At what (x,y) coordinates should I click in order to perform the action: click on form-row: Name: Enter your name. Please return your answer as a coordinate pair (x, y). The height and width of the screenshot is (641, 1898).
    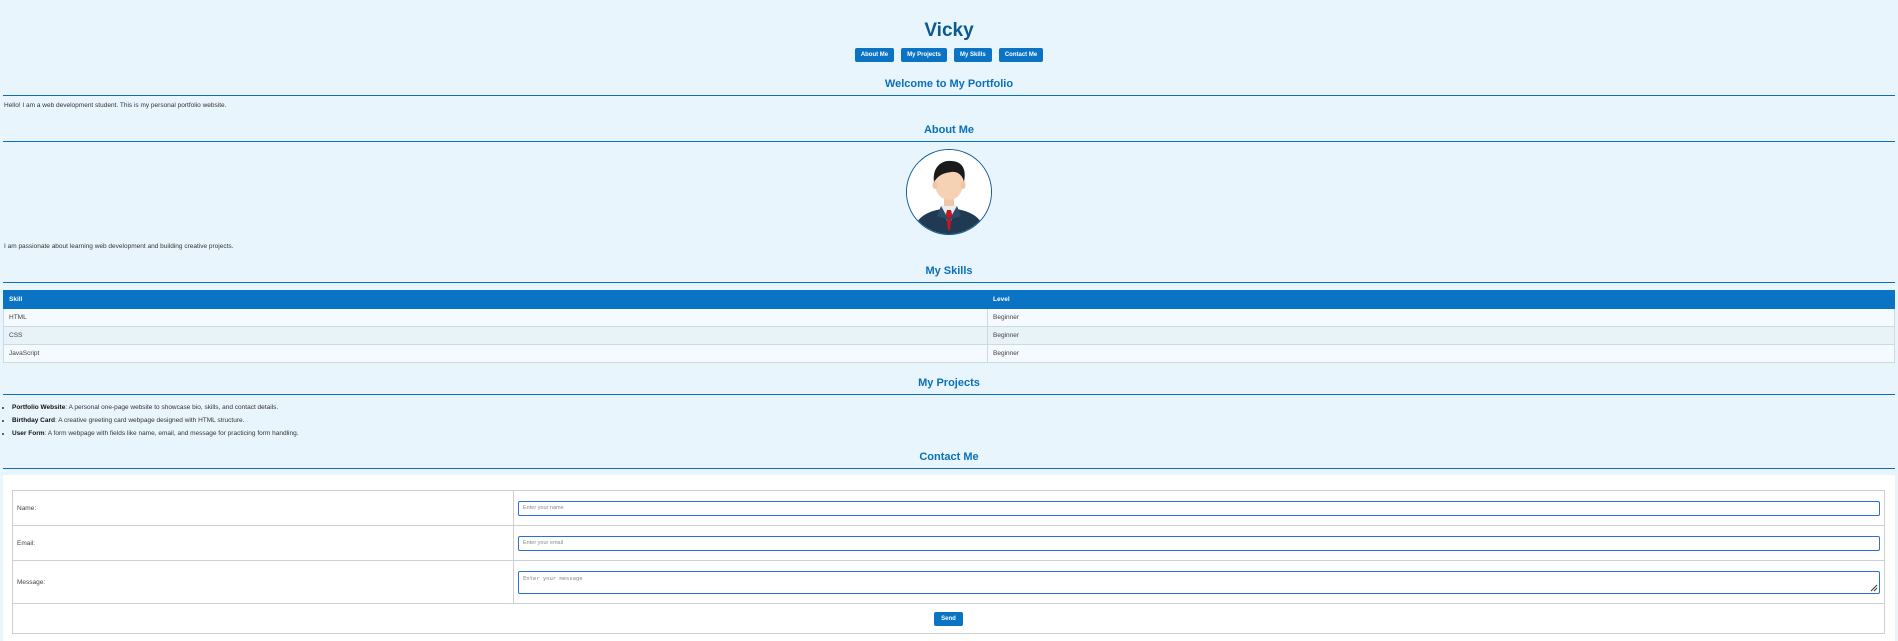
    Looking at the image, I should click on (948, 508).